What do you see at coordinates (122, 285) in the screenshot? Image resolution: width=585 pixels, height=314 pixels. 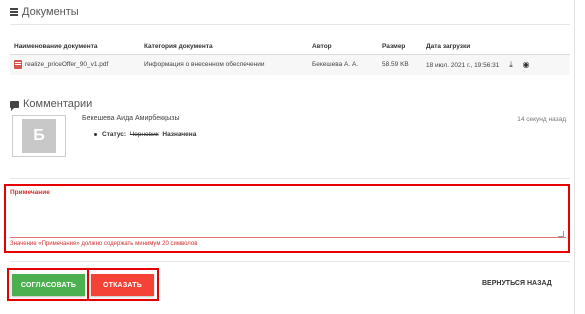 I see `refuse-button: ОТКАЗАТЬ` at bounding box center [122, 285].